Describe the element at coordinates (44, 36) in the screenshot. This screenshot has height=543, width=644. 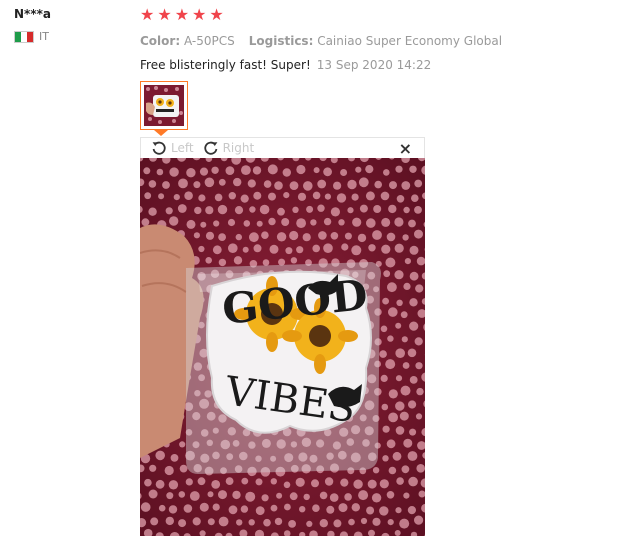
I see `country-code: IT` at that location.